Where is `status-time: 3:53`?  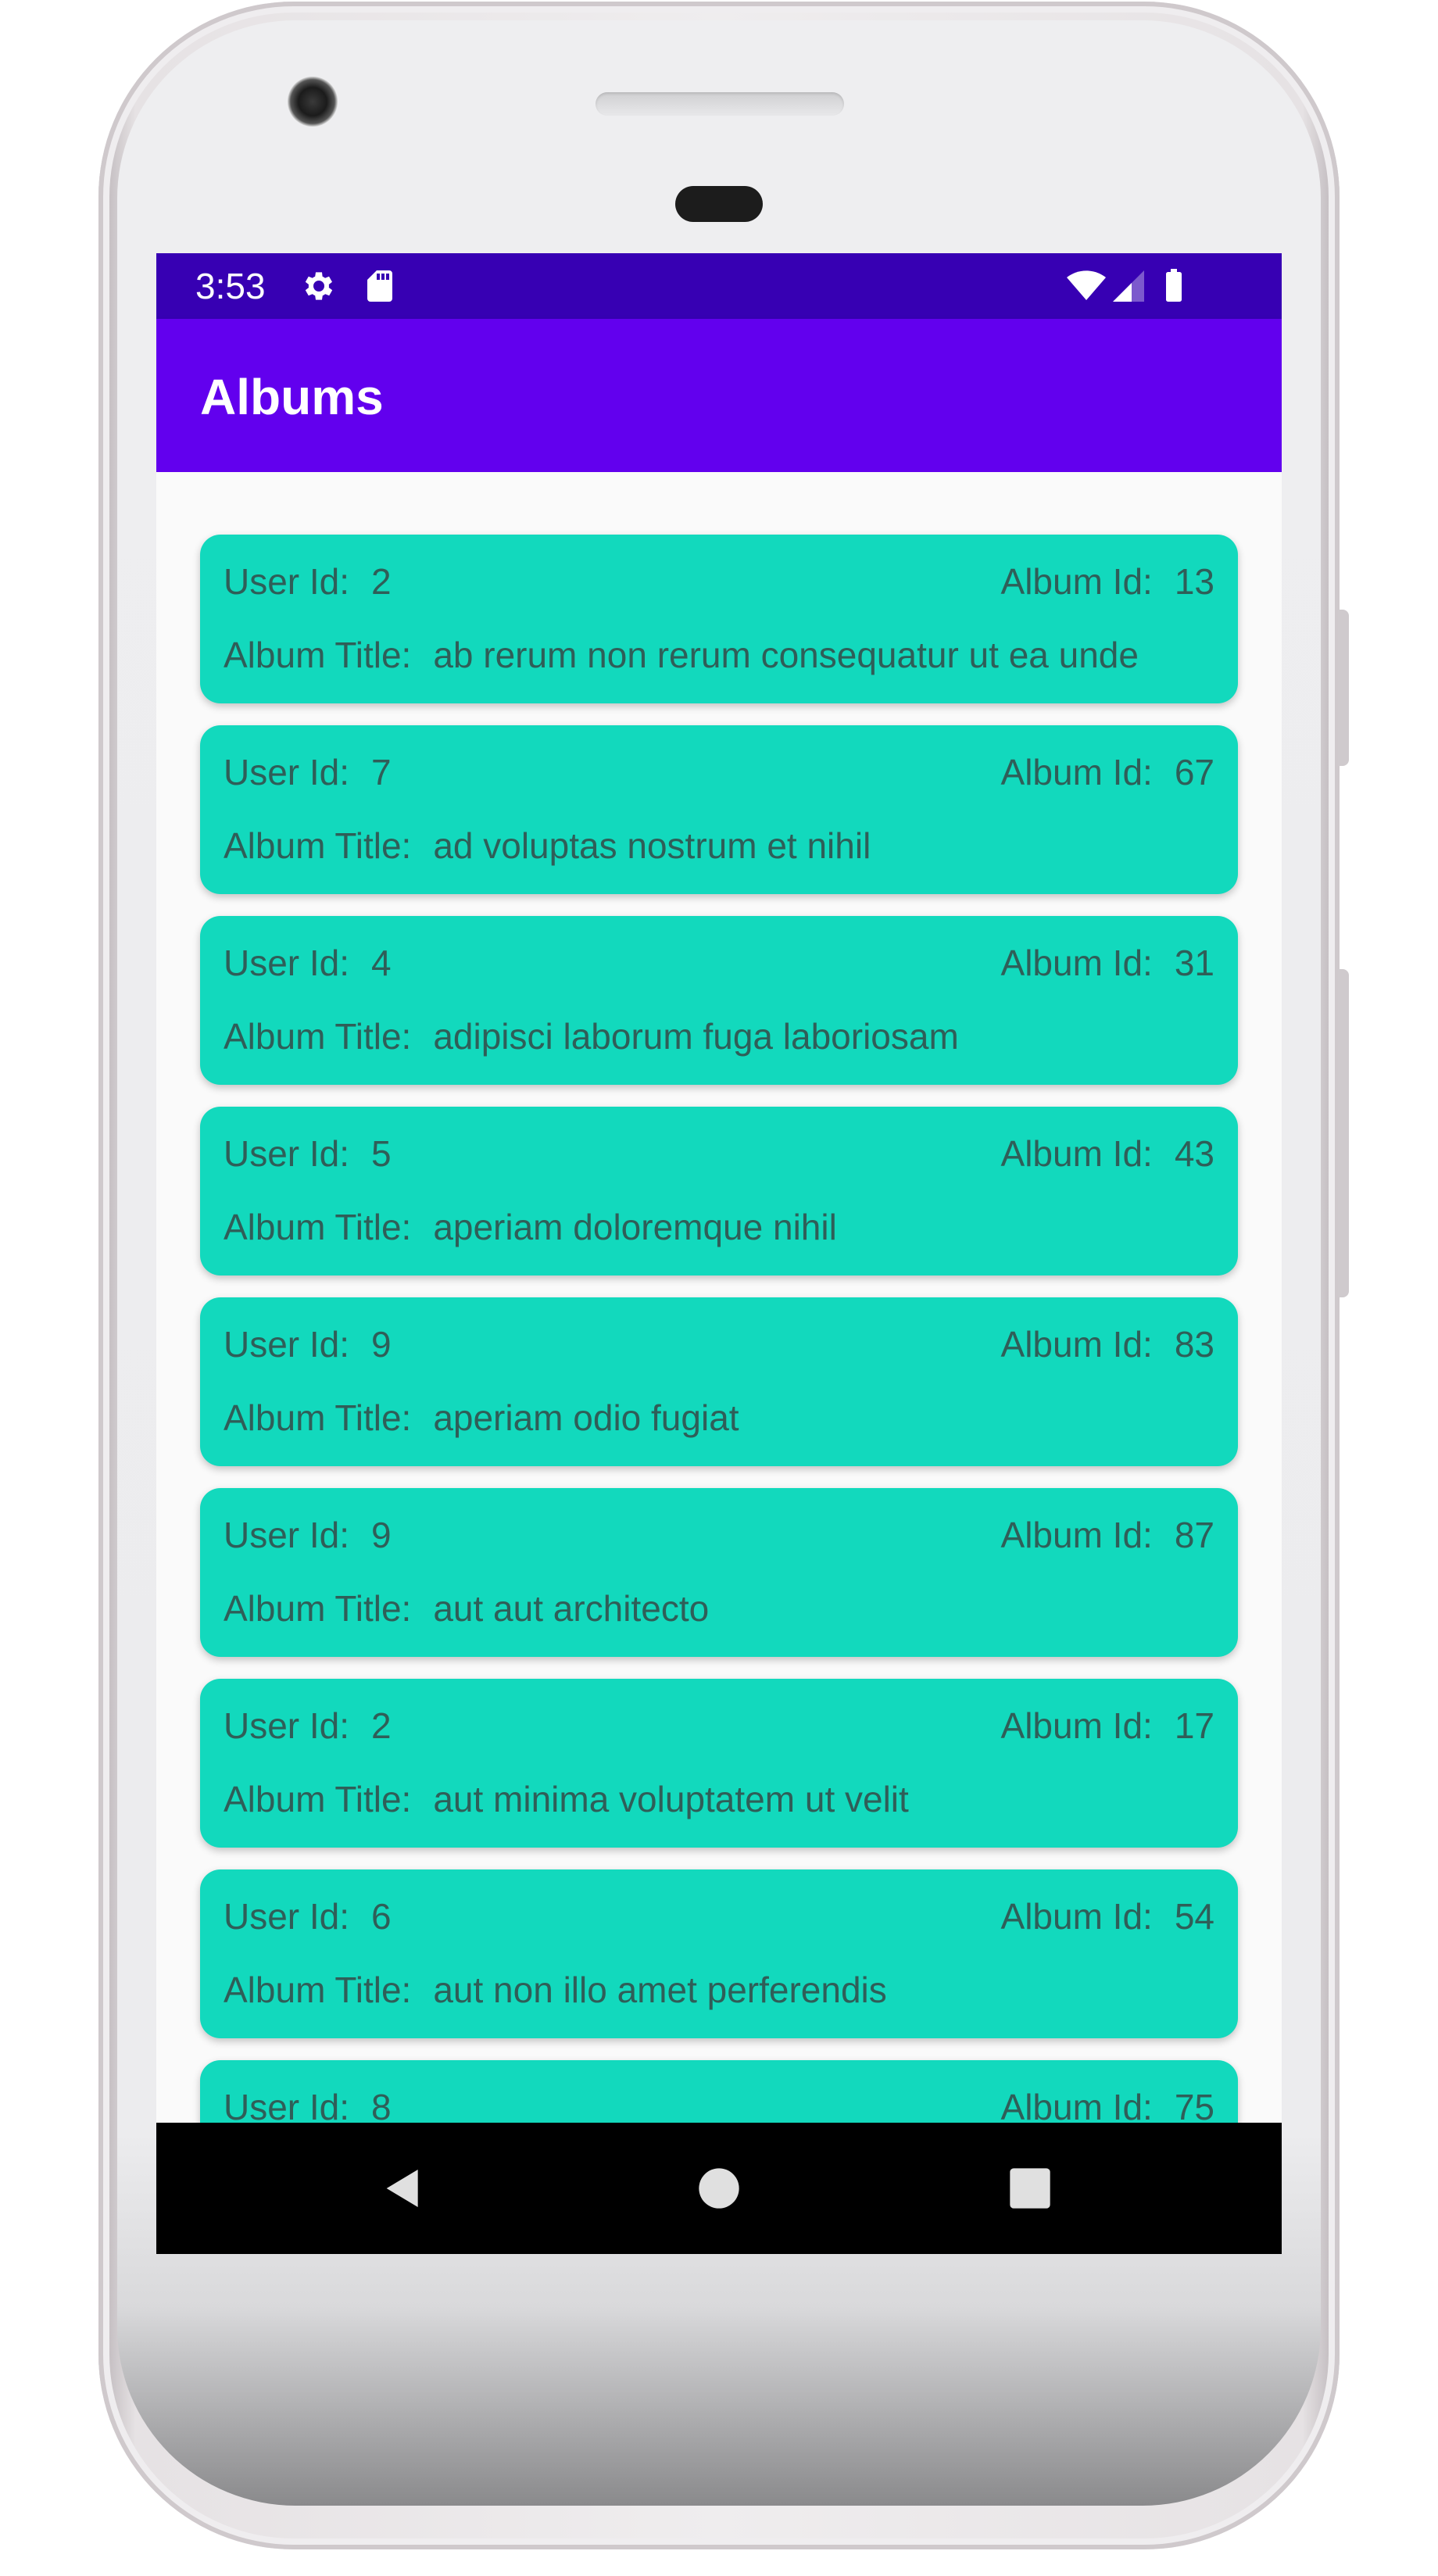 status-time: 3:53 is located at coordinates (230, 286).